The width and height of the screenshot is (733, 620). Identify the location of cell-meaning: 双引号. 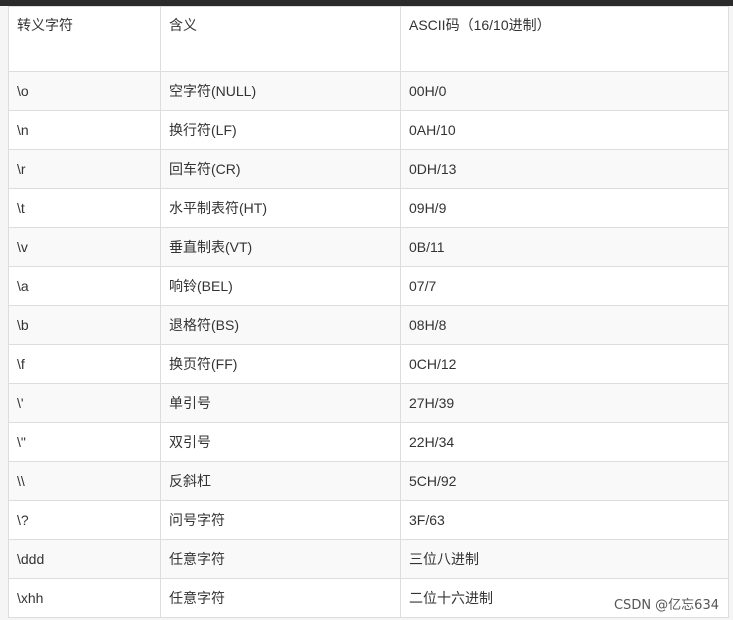
(280, 442).